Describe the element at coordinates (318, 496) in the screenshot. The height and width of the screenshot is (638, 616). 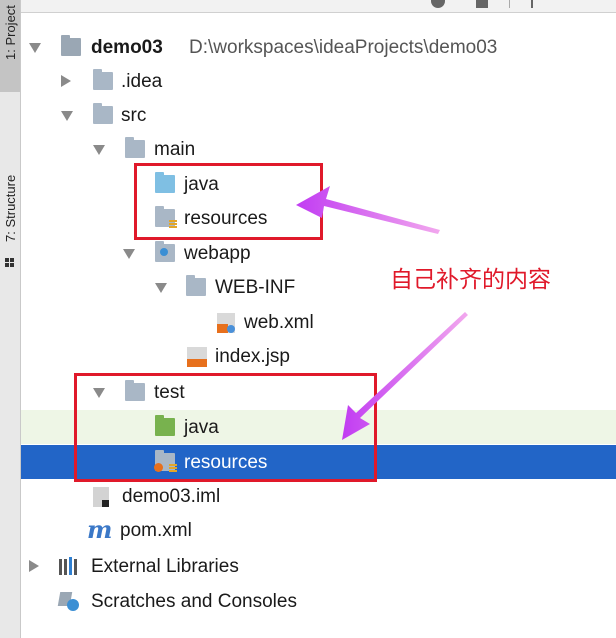
I see `tree-row-iml: demo03.iml` at that location.